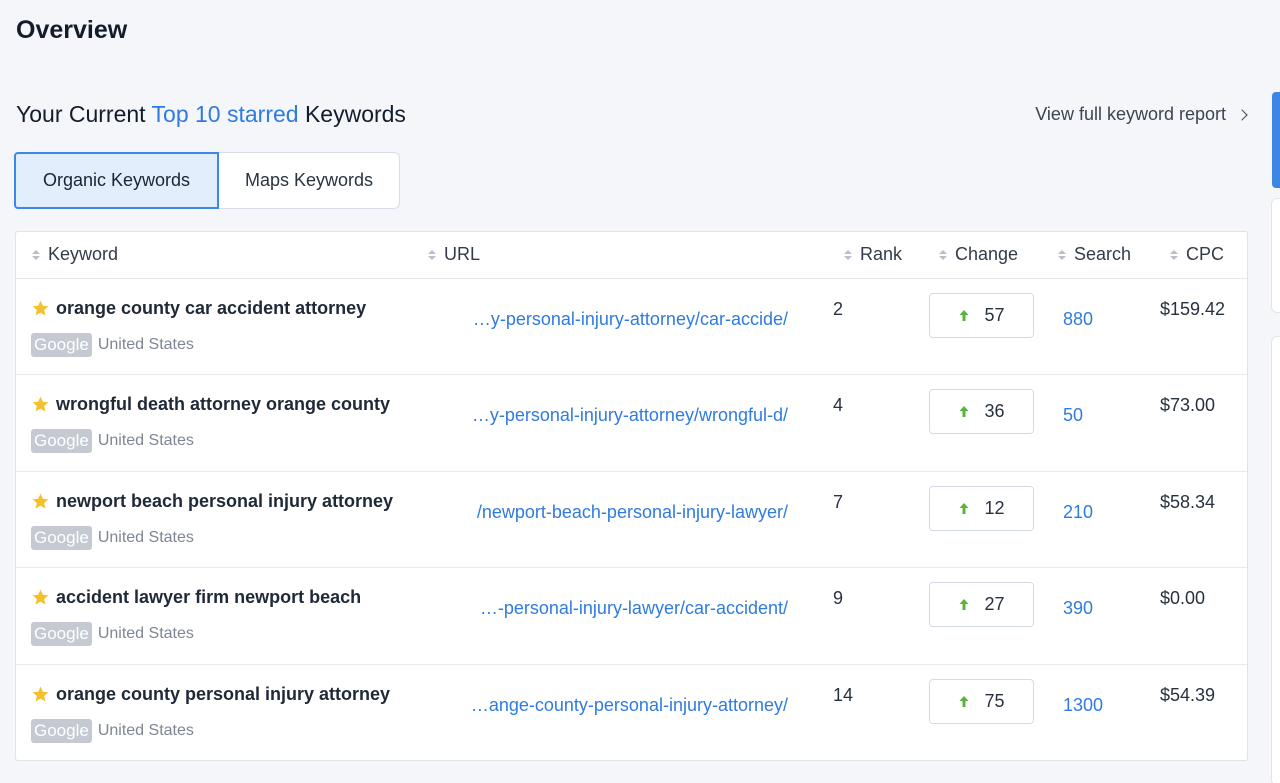  What do you see at coordinates (84, 114) in the screenshot?
I see `section-title-prefix: Your Current` at bounding box center [84, 114].